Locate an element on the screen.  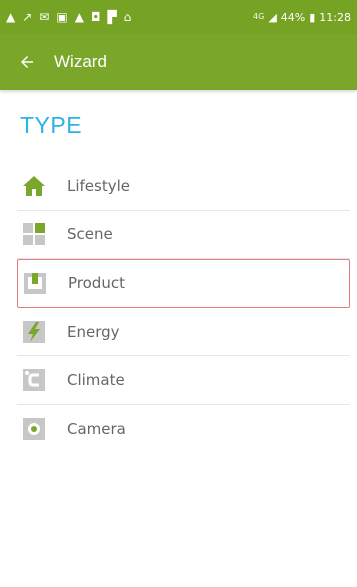
status-right: 4G ◢ 44% ▮ 11:28 is located at coordinates (302, 17).